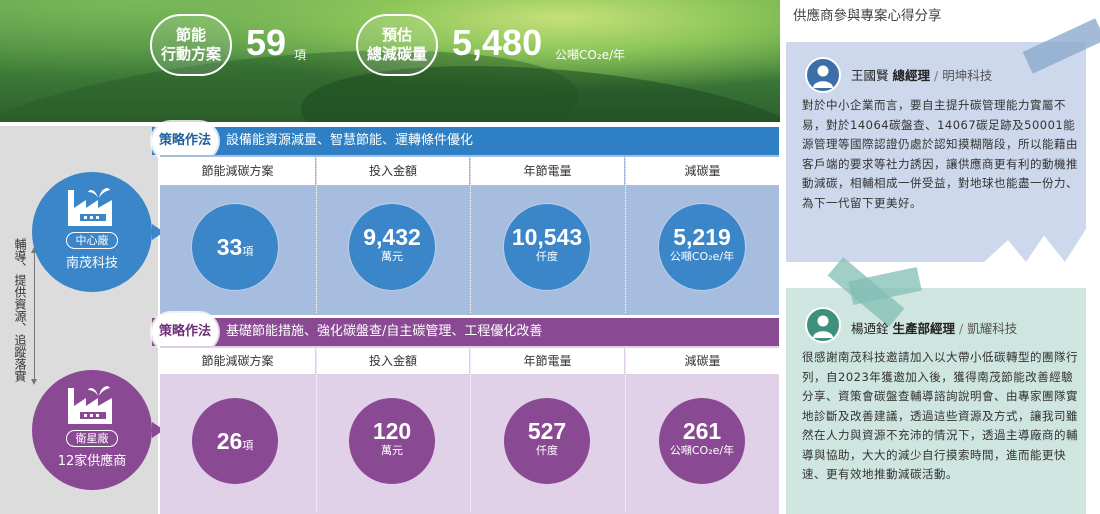 The image size is (1100, 514). Describe the element at coordinates (702, 431) in the screenshot. I see `value-number: 261` at that location.